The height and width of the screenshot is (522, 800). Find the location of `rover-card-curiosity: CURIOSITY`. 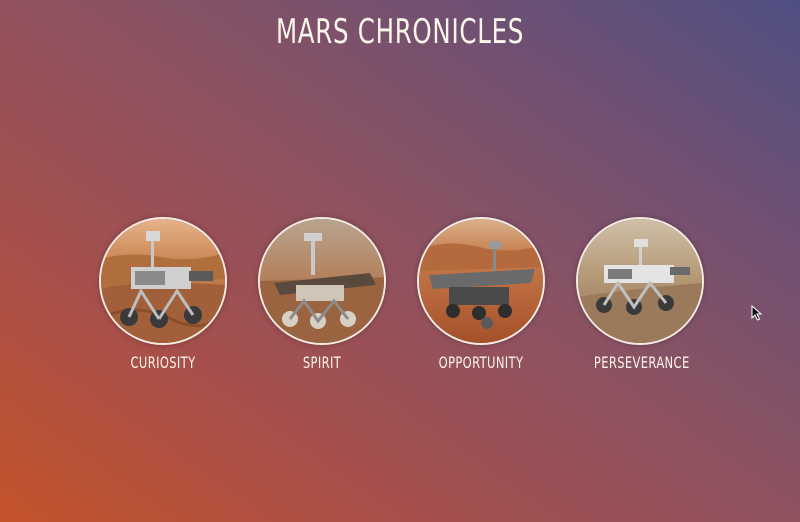

rover-card-curiosity: CURIOSITY is located at coordinates (163, 294).